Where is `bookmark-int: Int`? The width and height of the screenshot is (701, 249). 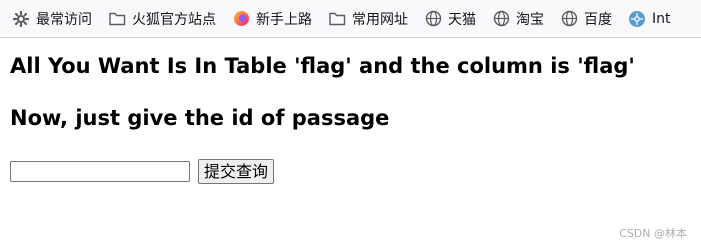
bookmark-int: Int is located at coordinates (649, 19).